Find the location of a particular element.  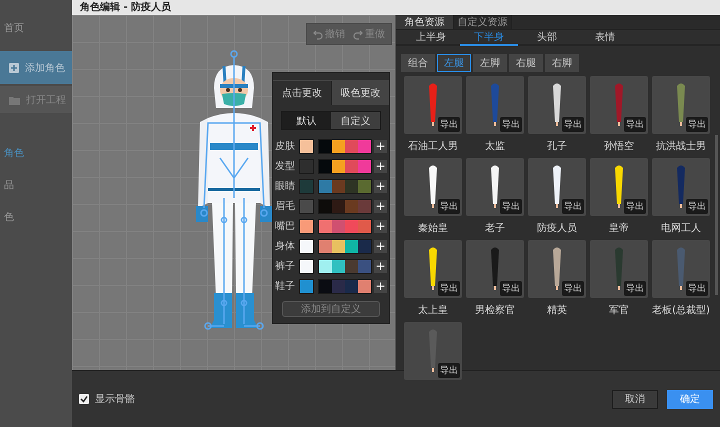

show-skeleton-checkbox is located at coordinates (84, 399).